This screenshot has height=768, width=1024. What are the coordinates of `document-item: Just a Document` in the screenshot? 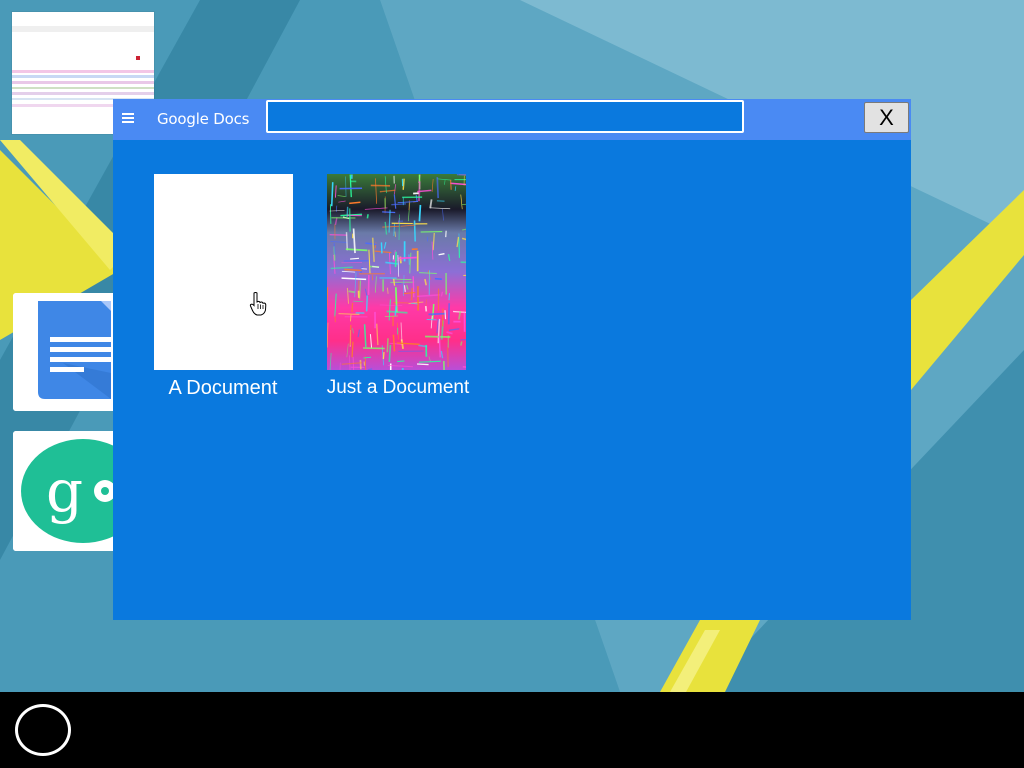 It's located at (398, 286).